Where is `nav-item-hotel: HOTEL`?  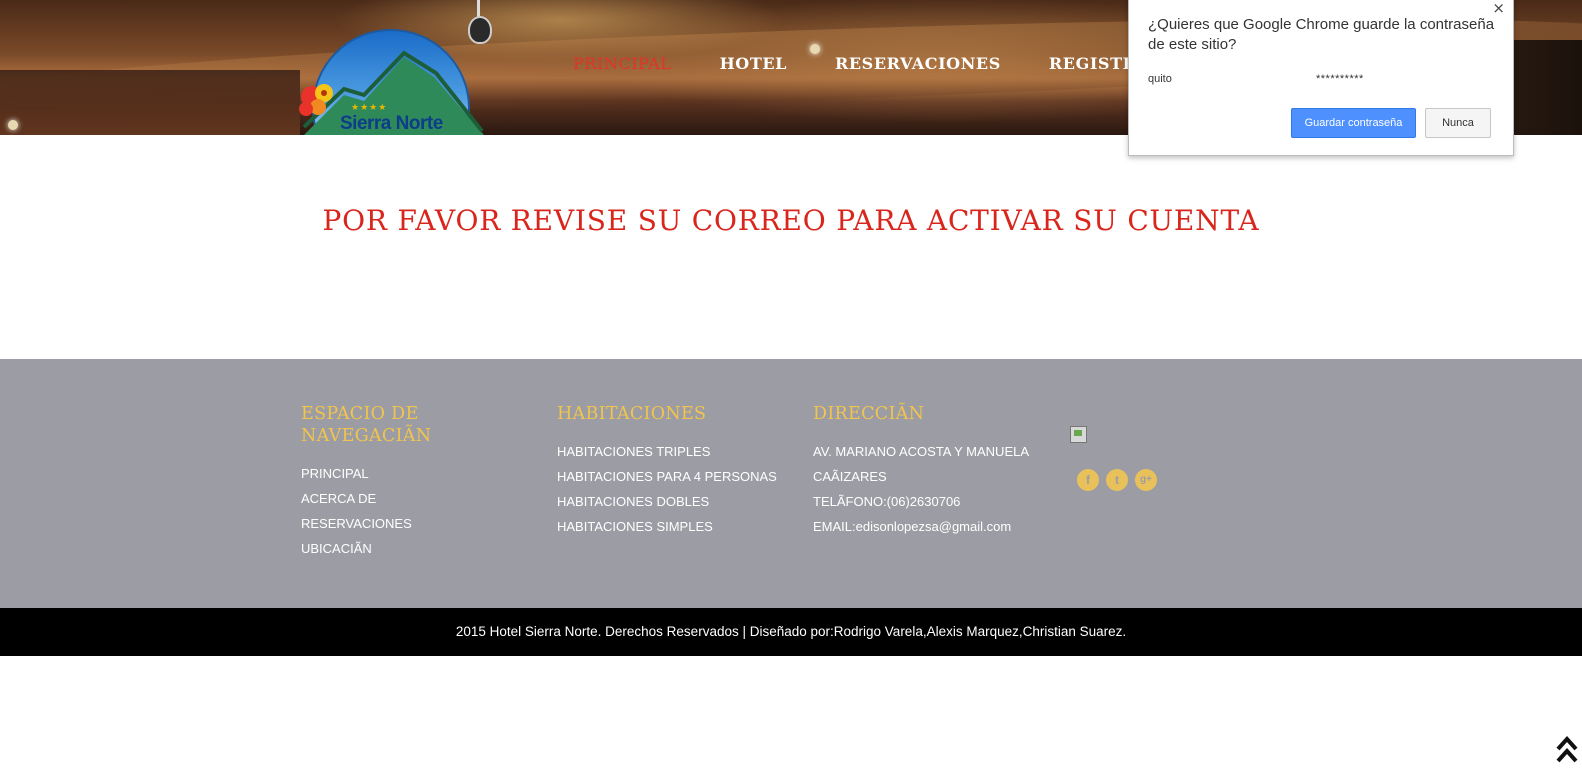 nav-item-hotel: HOTEL is located at coordinates (753, 65).